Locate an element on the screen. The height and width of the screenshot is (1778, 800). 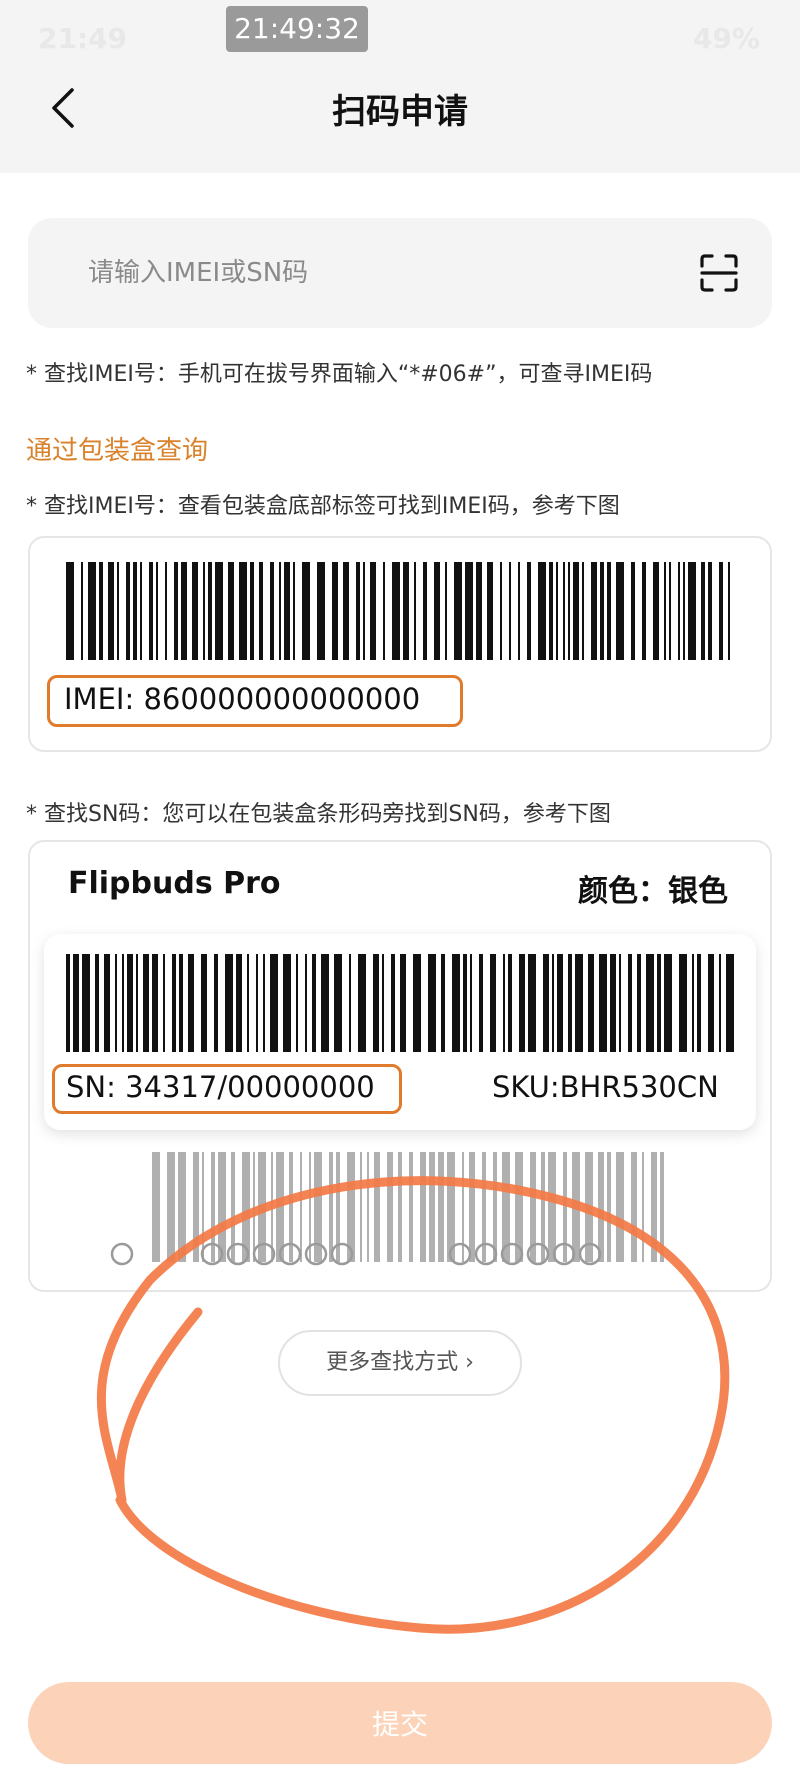
sn-box-hint: * 查找SN码：您可以在包装盒条形码旁找到SN码，参考下图 is located at coordinates (318, 814).